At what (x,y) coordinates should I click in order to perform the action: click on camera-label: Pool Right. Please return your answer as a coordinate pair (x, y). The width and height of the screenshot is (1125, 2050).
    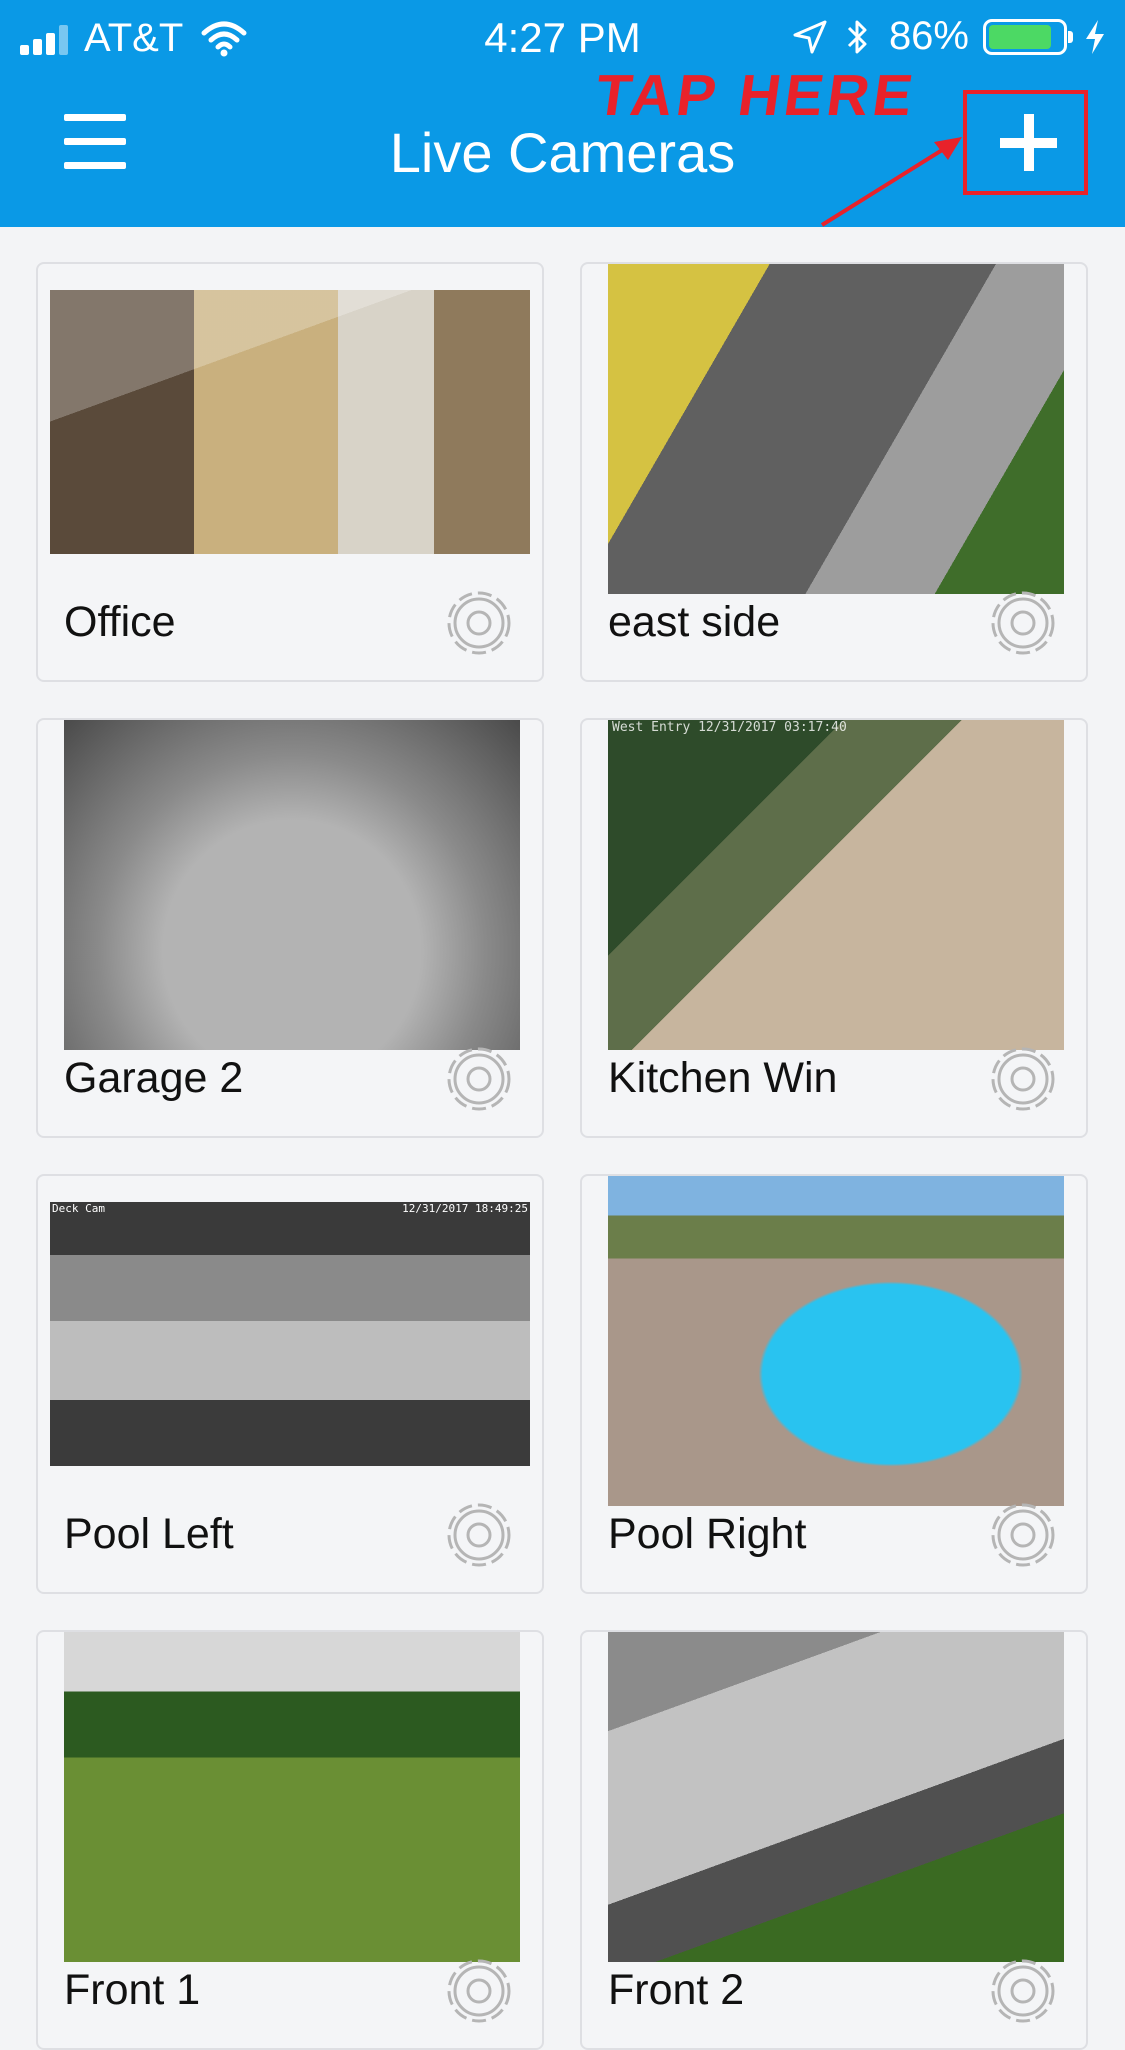
    Looking at the image, I should click on (707, 1534).